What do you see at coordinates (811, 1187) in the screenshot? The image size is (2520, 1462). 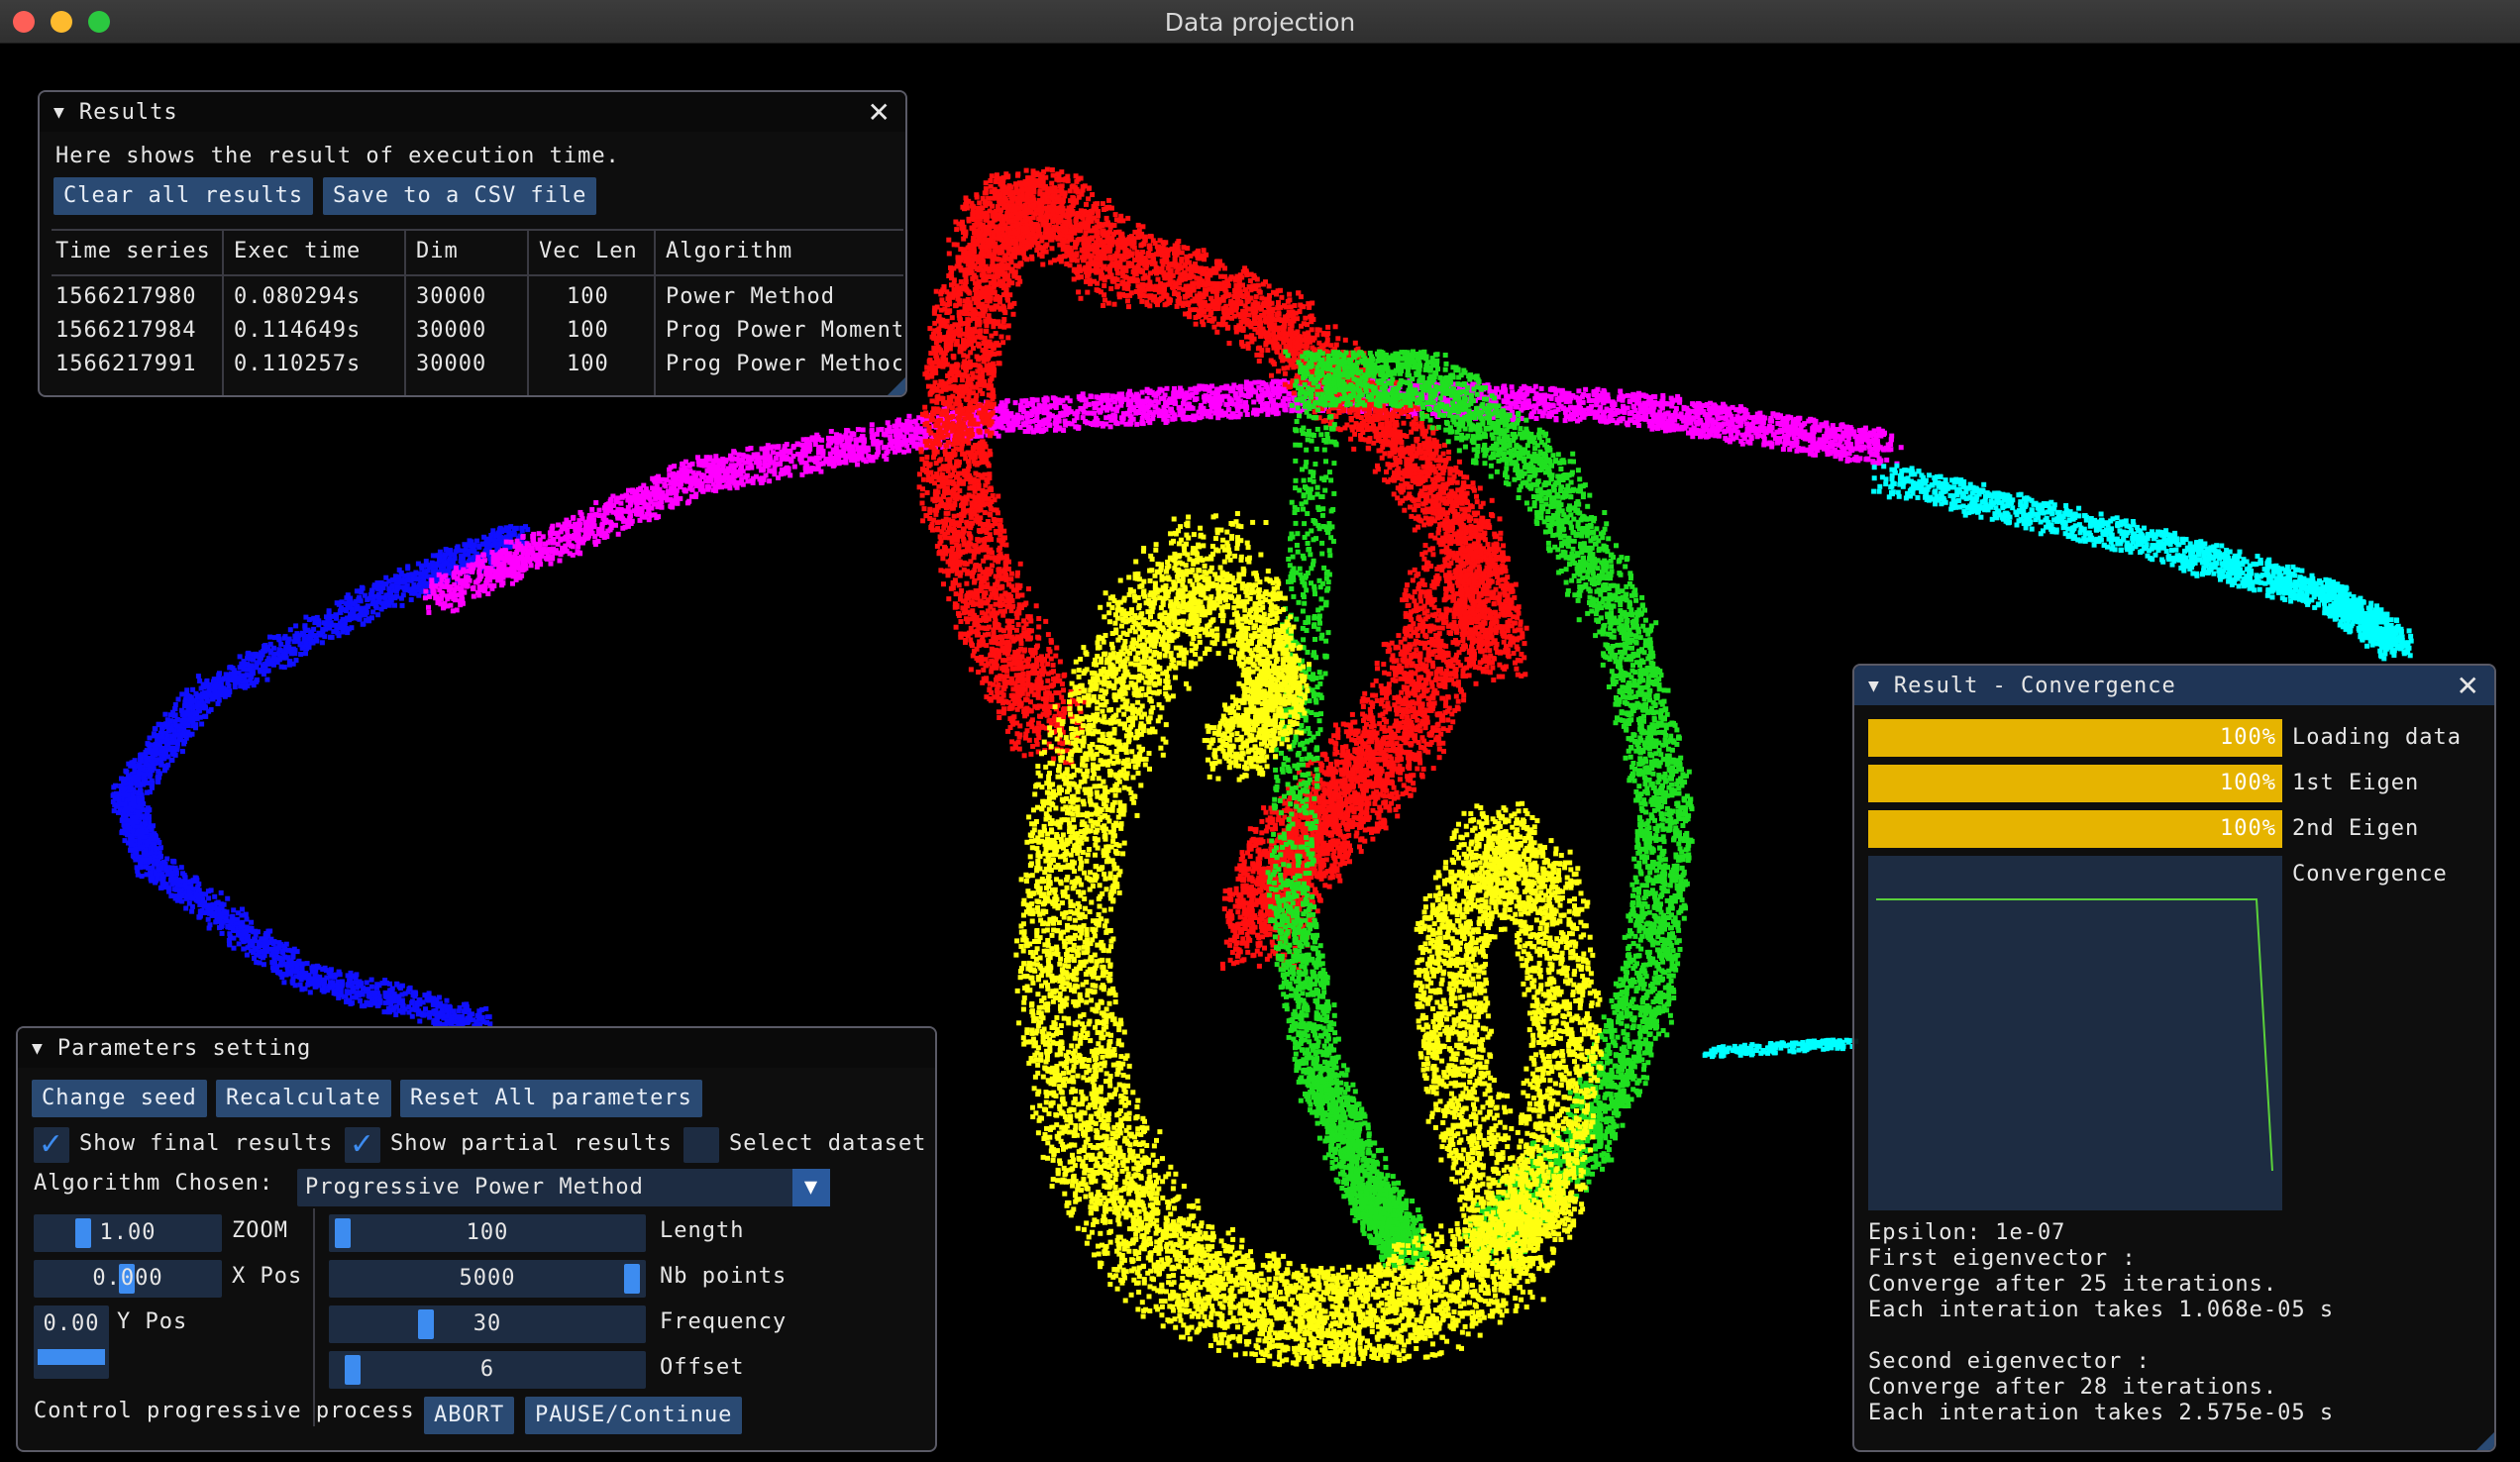 I see `chevron-down-icon: ▼` at bounding box center [811, 1187].